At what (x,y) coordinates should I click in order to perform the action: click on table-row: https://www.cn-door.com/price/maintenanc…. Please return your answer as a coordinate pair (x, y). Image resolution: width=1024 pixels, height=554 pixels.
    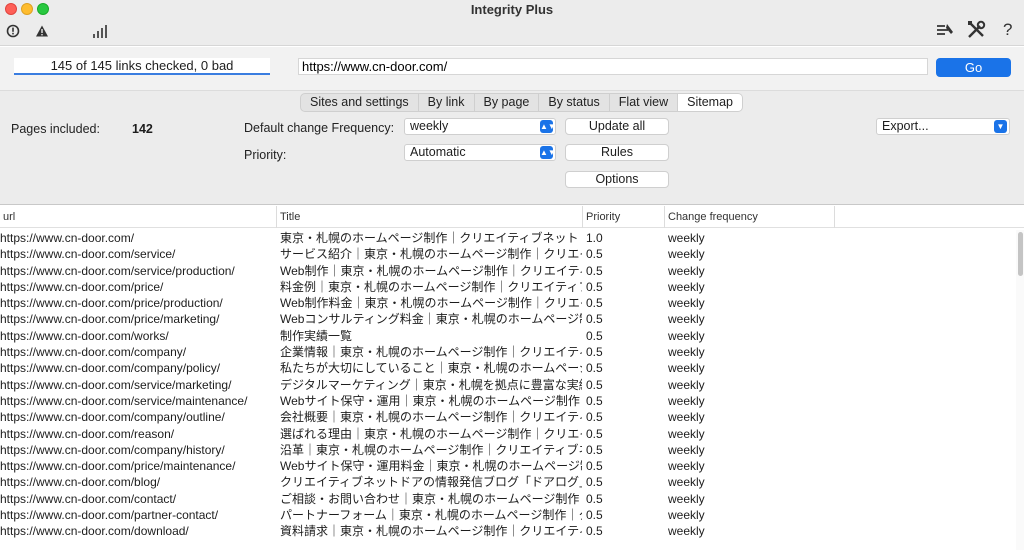
    Looking at the image, I should click on (508, 466).